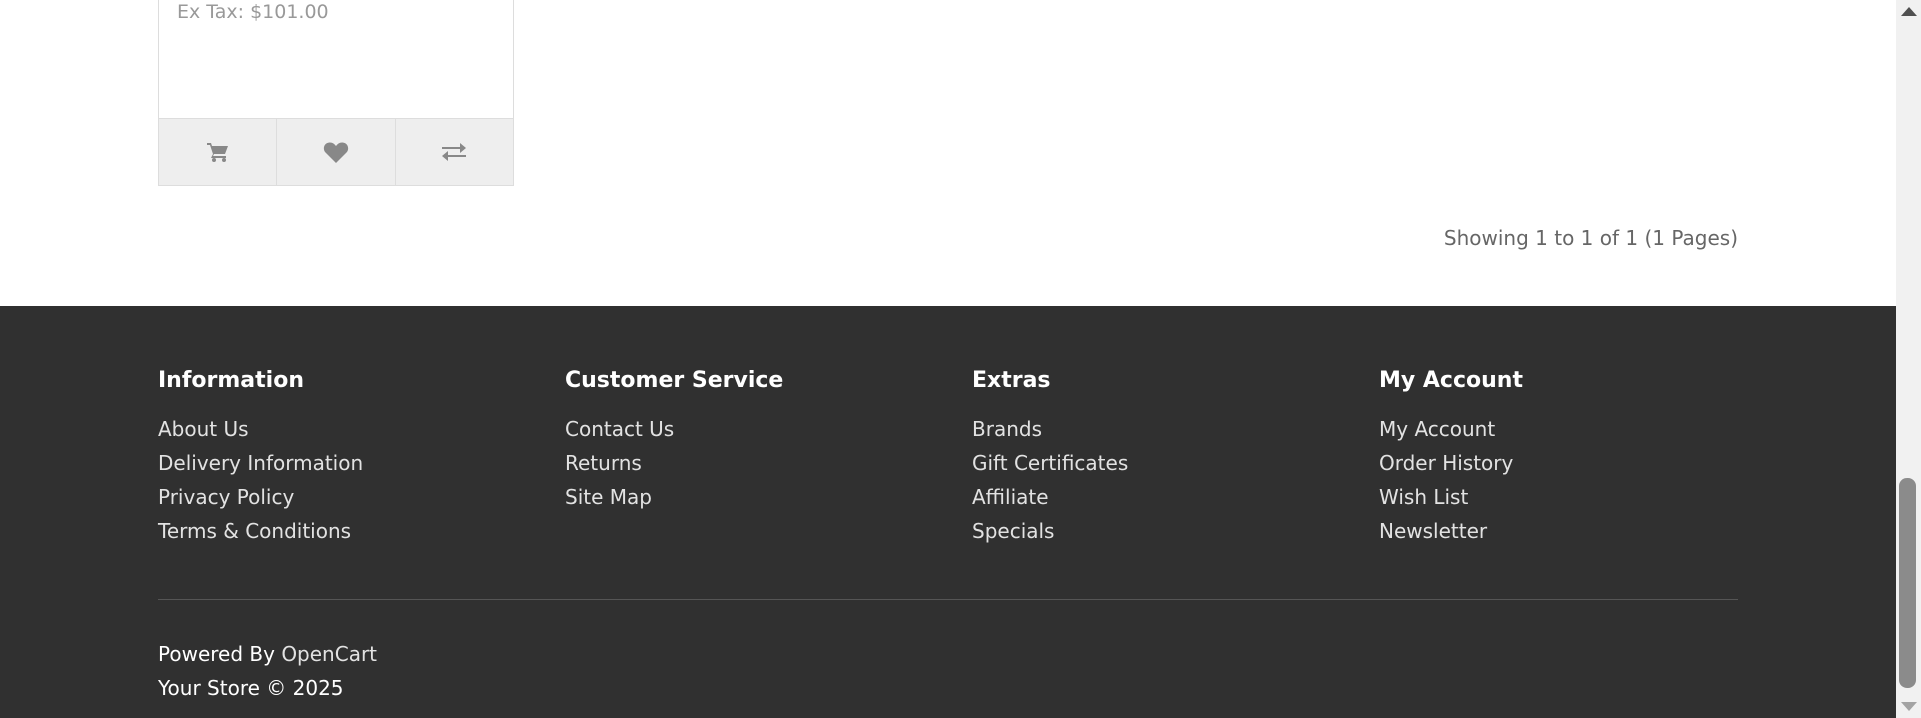 The height and width of the screenshot is (718, 1921). What do you see at coordinates (1907, 583) in the screenshot?
I see `scrollbar-thumb` at bounding box center [1907, 583].